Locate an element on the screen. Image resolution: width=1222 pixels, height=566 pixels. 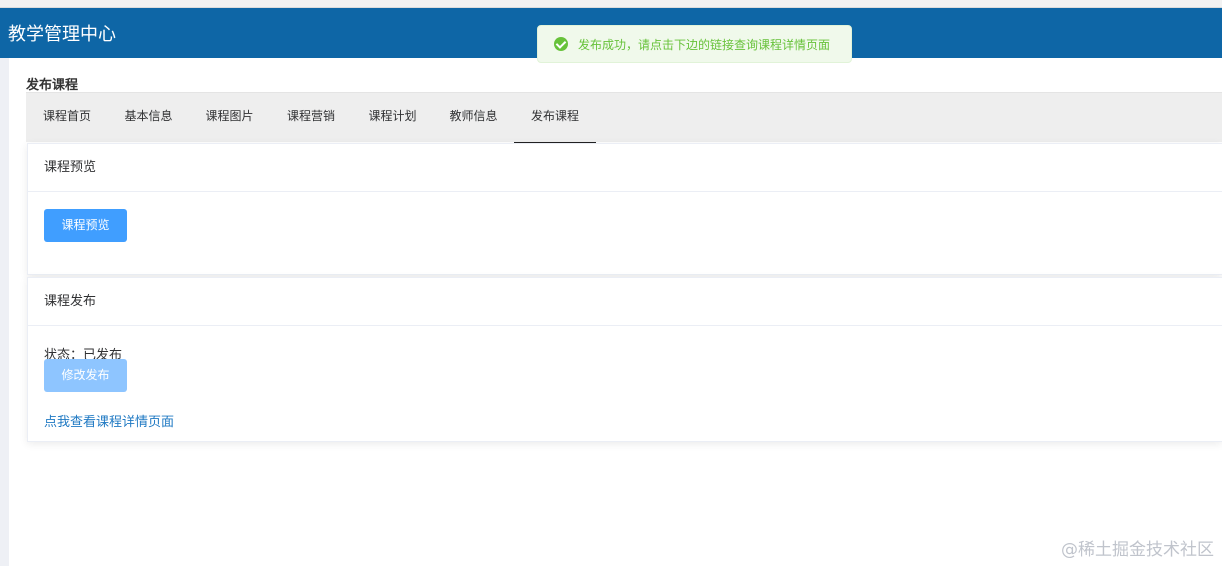
toast-message: 发布成功，请点击下边的链接查询课程详情页面 is located at coordinates (704, 44).